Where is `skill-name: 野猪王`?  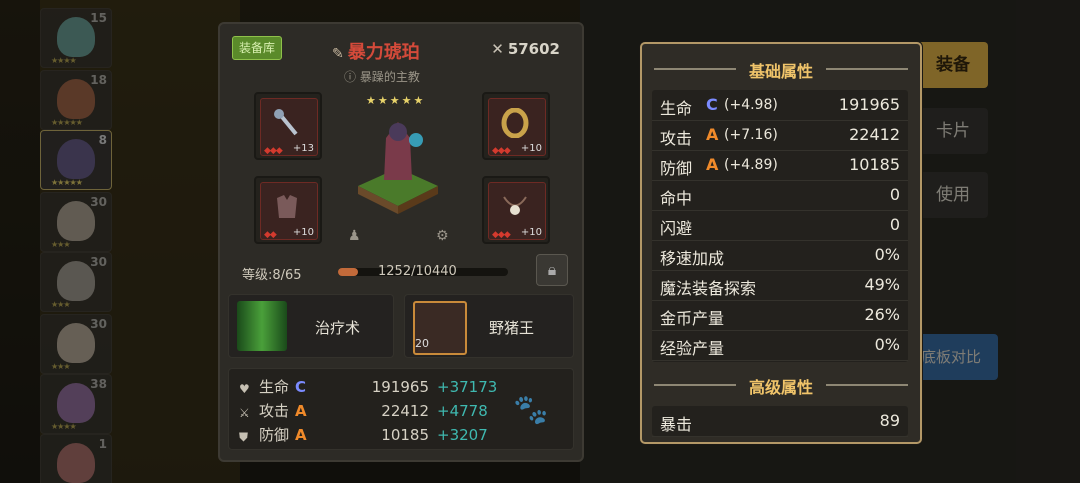
skill-name: 野猪王 is located at coordinates (512, 328).